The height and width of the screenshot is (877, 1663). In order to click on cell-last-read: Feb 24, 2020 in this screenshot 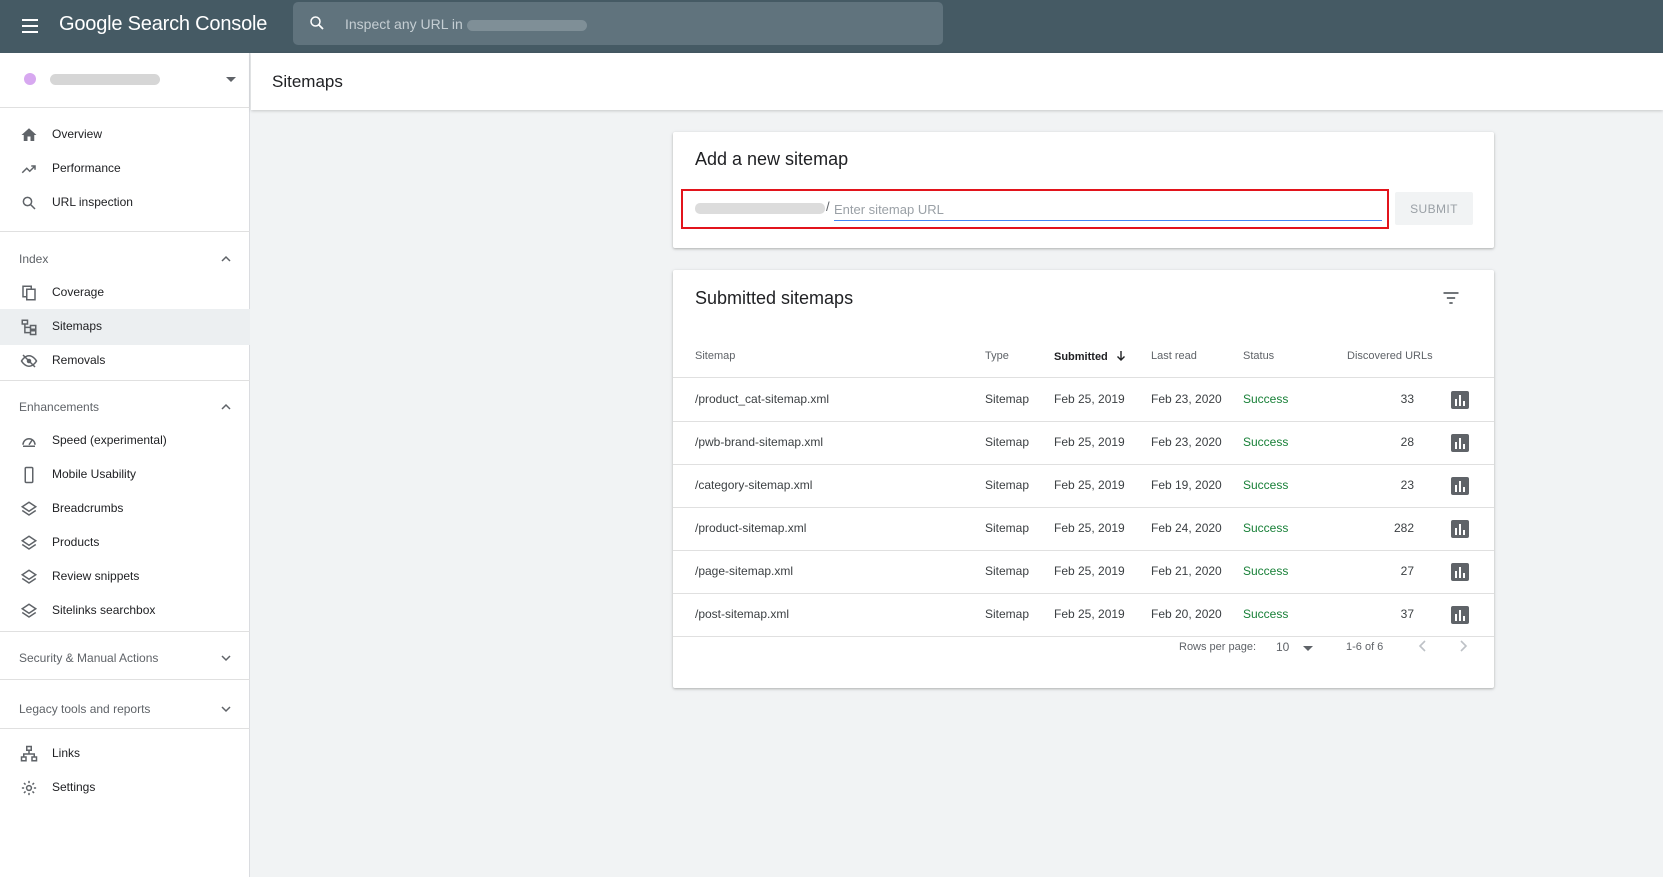, I will do `click(1186, 528)`.